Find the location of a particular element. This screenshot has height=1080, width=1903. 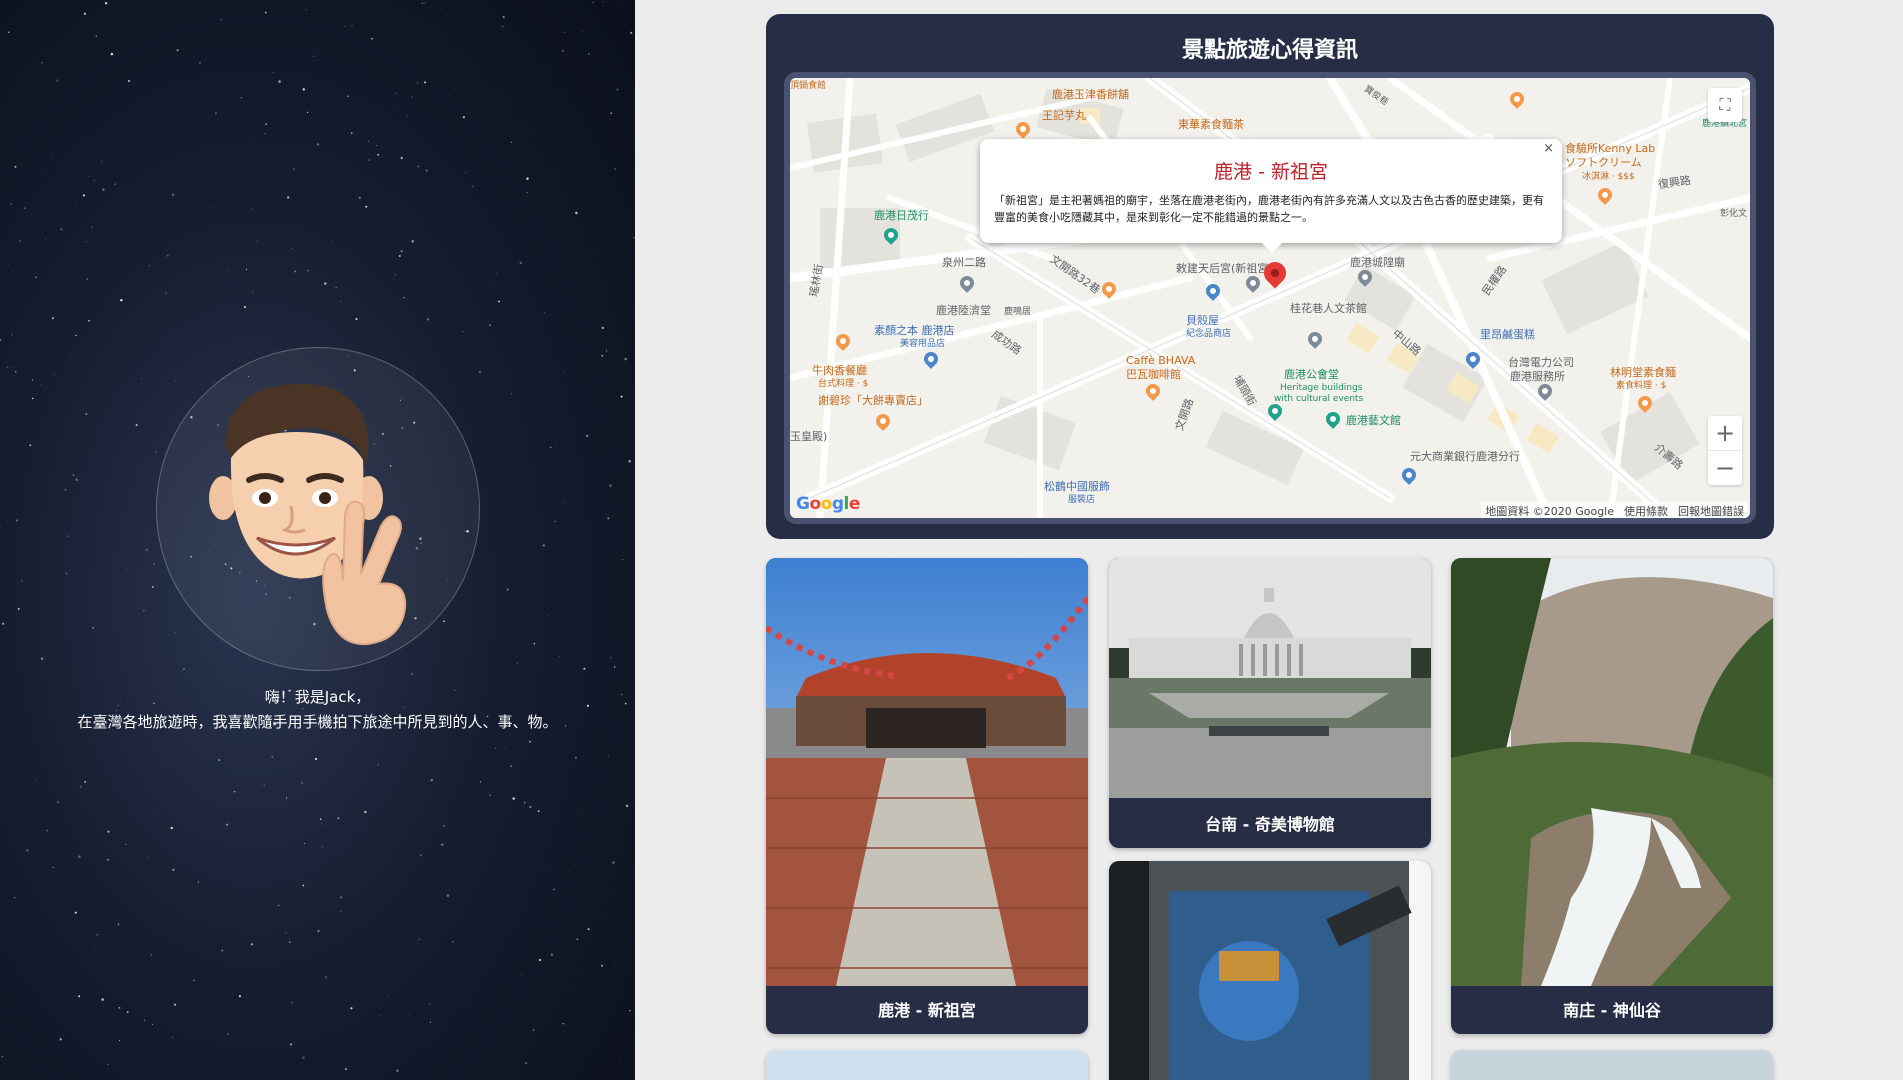

map-label: 王記芋丸 is located at coordinates (1064, 115).